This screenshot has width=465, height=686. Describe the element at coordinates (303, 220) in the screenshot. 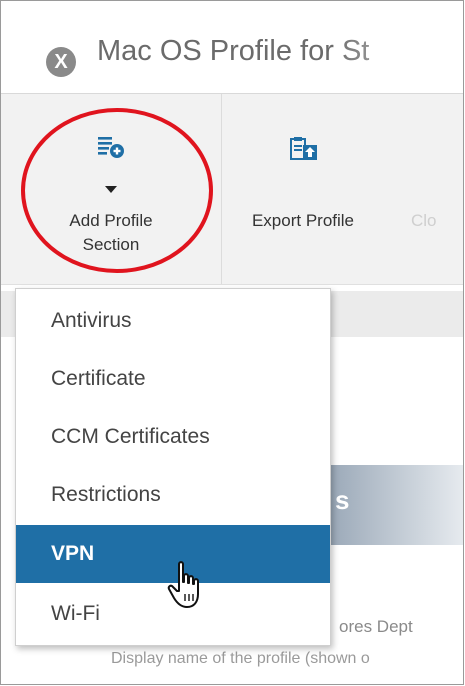

I see `export-profile-label: Export Profile` at that location.